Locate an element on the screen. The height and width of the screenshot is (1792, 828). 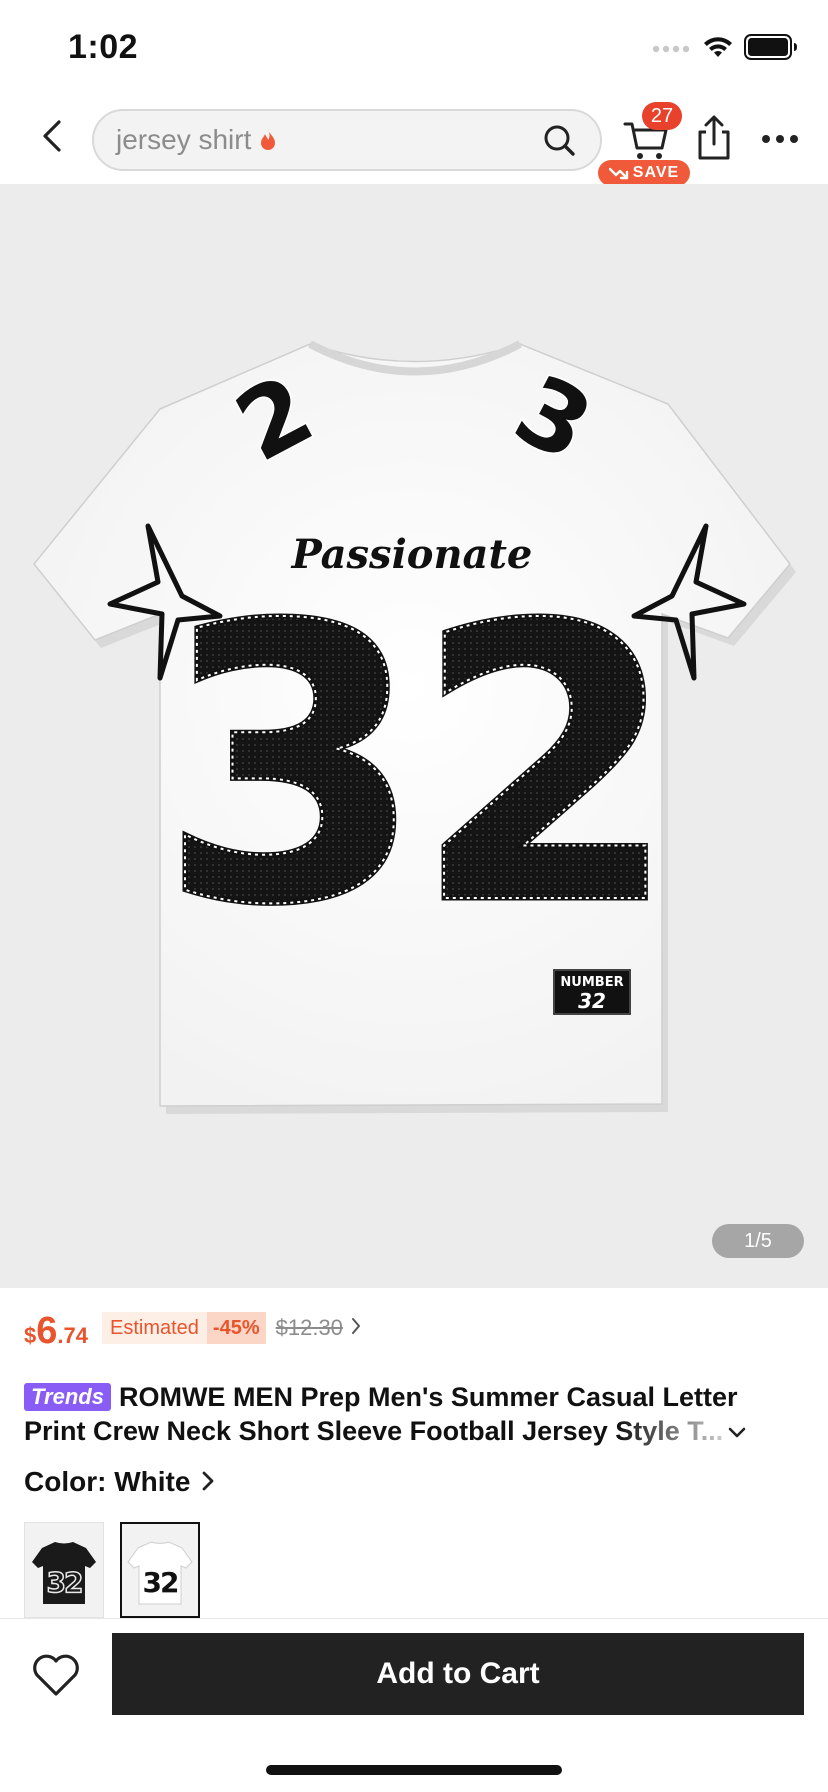
expand-title-icon is located at coordinates (737, 1431).